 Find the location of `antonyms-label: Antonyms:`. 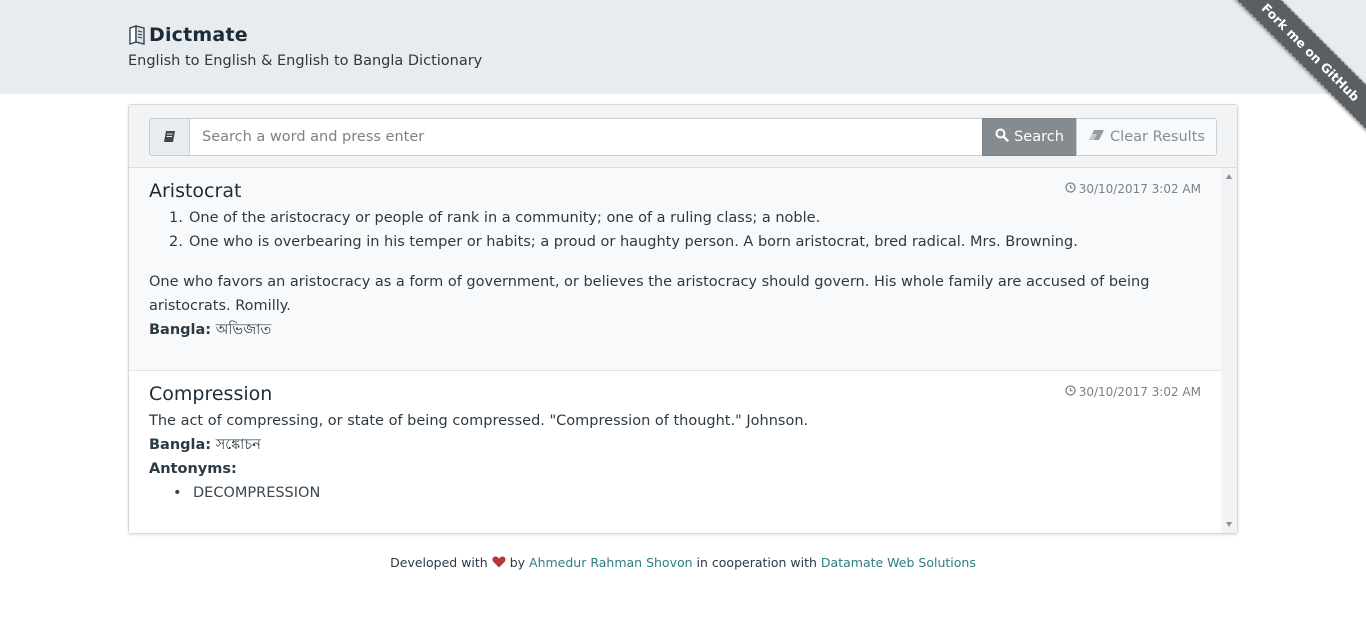

antonyms-label: Antonyms: is located at coordinates (193, 469).